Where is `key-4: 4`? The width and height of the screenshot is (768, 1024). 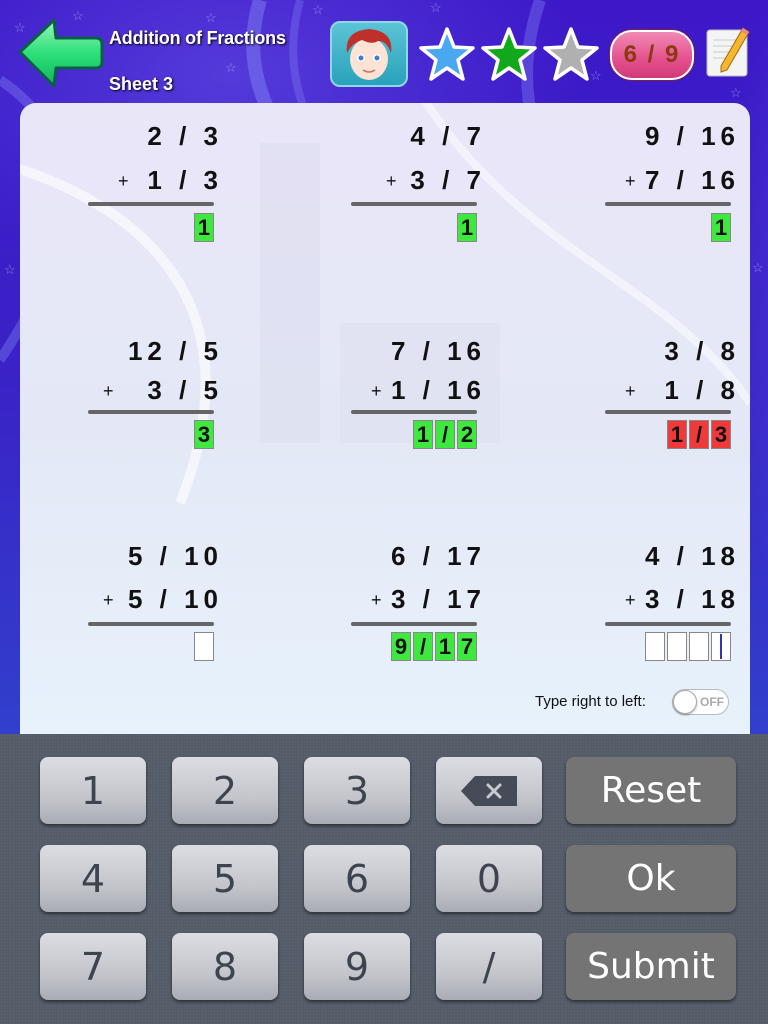 key-4: 4 is located at coordinates (93, 878).